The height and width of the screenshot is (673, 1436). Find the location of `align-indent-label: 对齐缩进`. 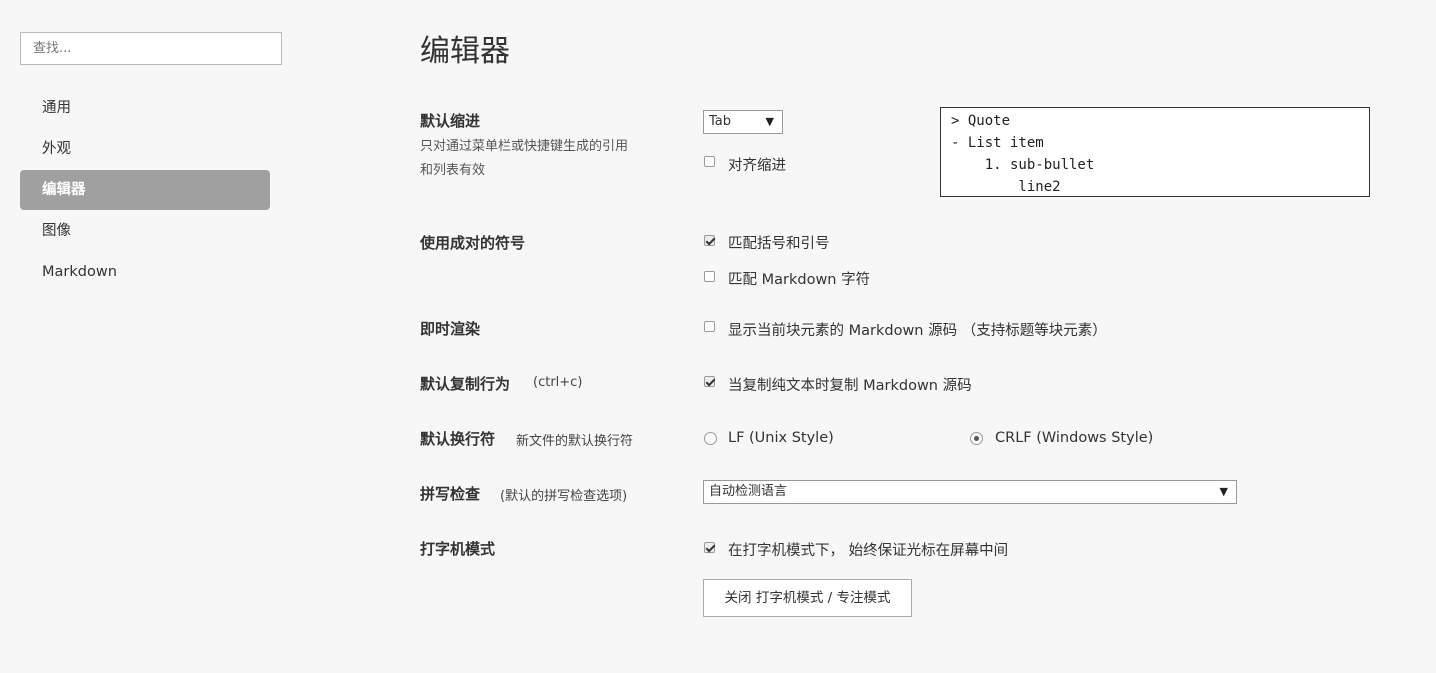

align-indent-label: 对齐缩进 is located at coordinates (757, 166).